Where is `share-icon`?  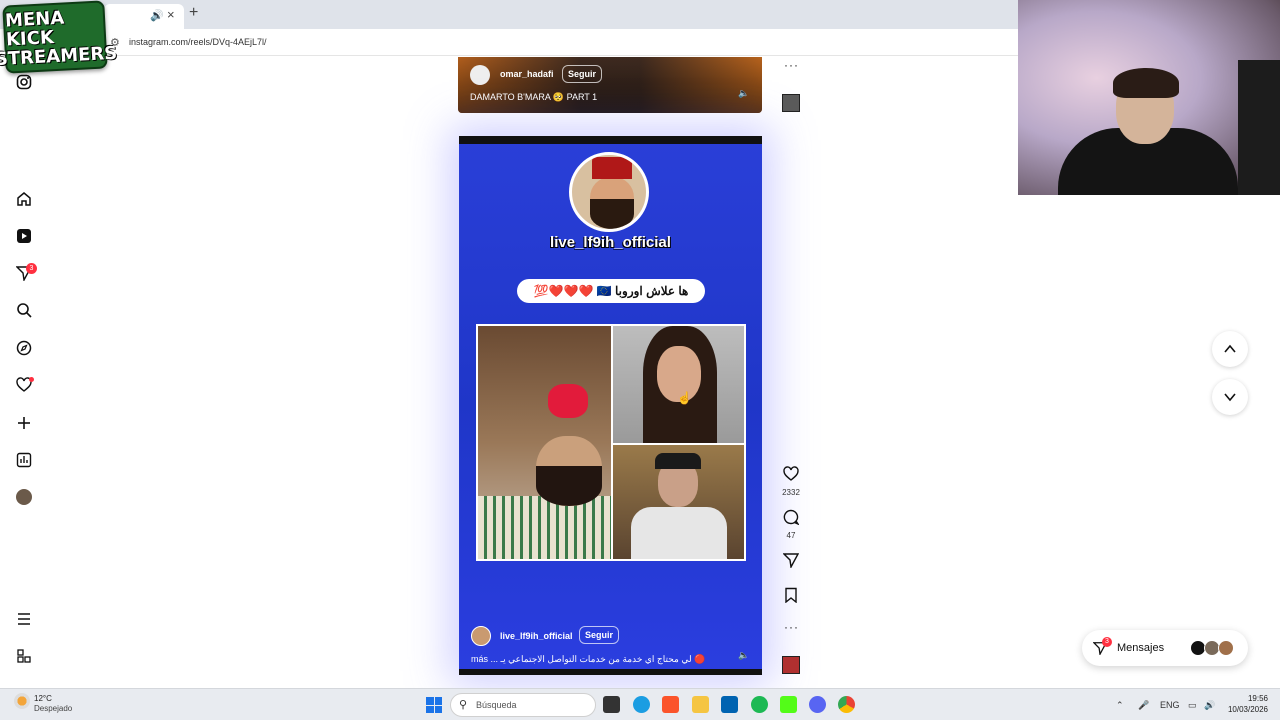 share-icon is located at coordinates (791, 561).